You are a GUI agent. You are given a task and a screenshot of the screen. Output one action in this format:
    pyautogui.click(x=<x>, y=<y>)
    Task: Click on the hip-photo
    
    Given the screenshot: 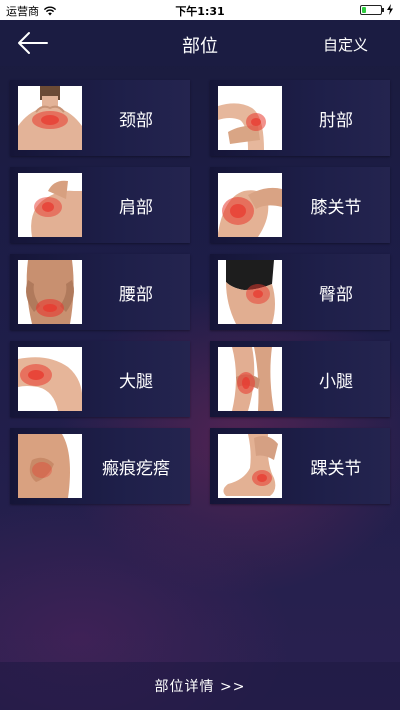 What is the action you would take?
    pyautogui.click(x=250, y=292)
    